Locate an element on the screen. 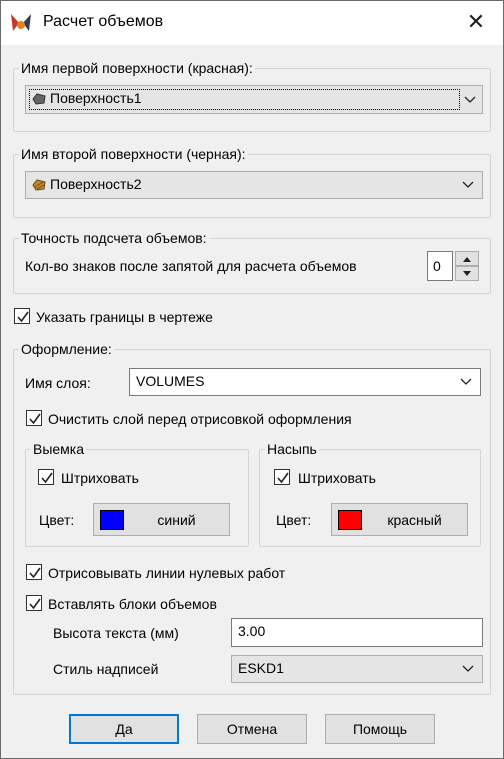  cut-color-label: Цвет: is located at coordinates (57, 520).